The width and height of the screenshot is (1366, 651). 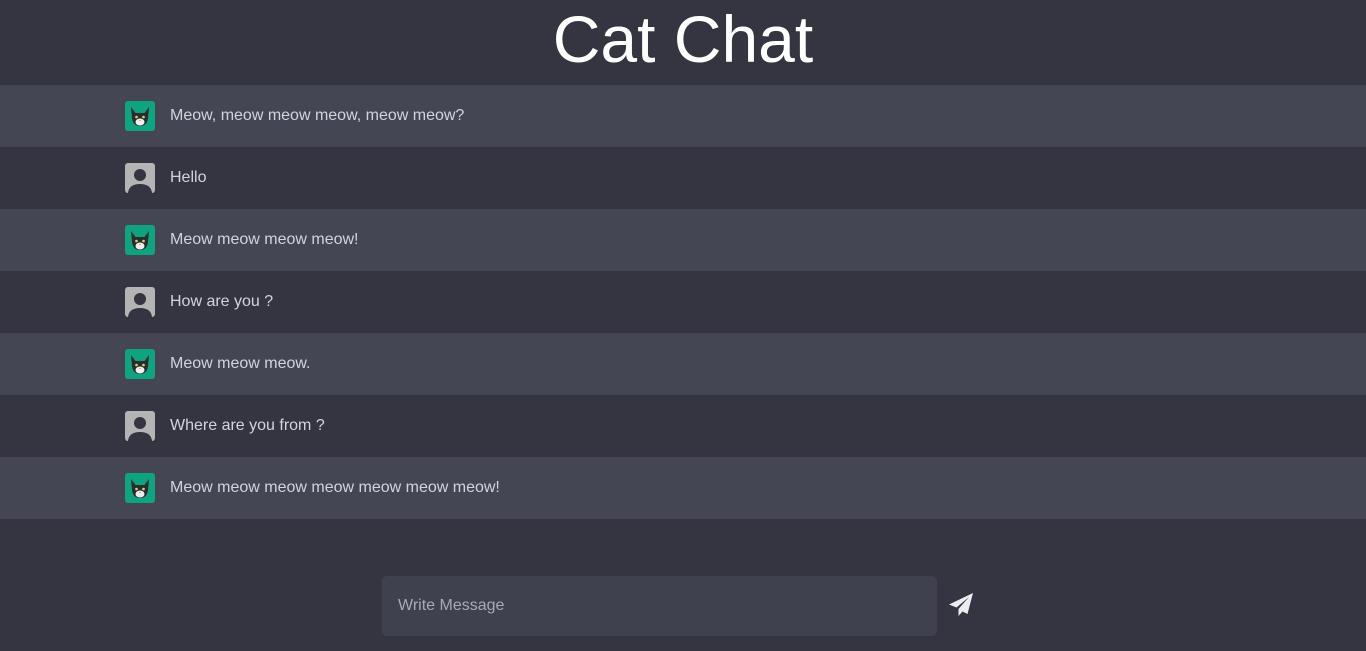 I want to click on header: Cat Chat, so click(x=683, y=42).